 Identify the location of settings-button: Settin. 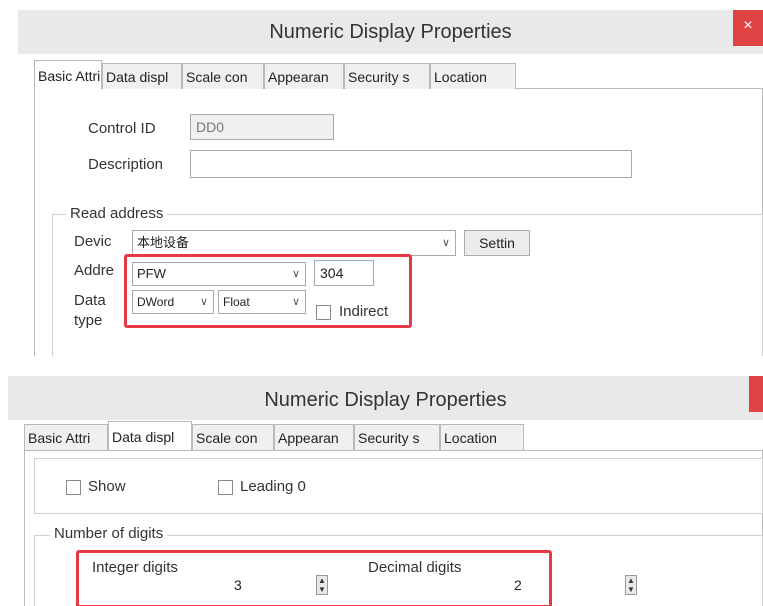
(497, 243).